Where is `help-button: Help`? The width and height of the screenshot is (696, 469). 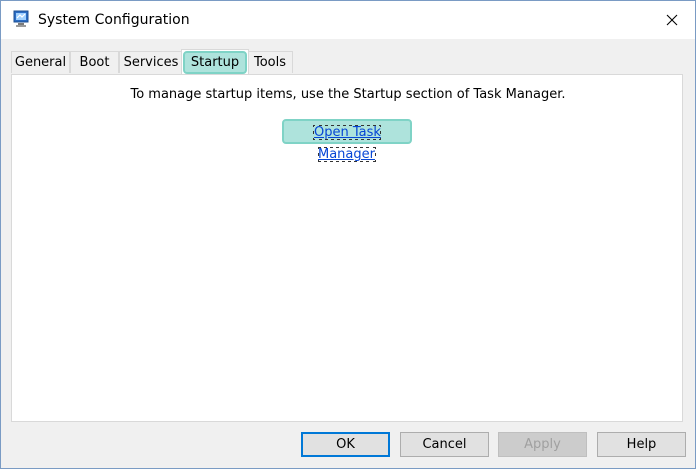 help-button: Help is located at coordinates (641, 444).